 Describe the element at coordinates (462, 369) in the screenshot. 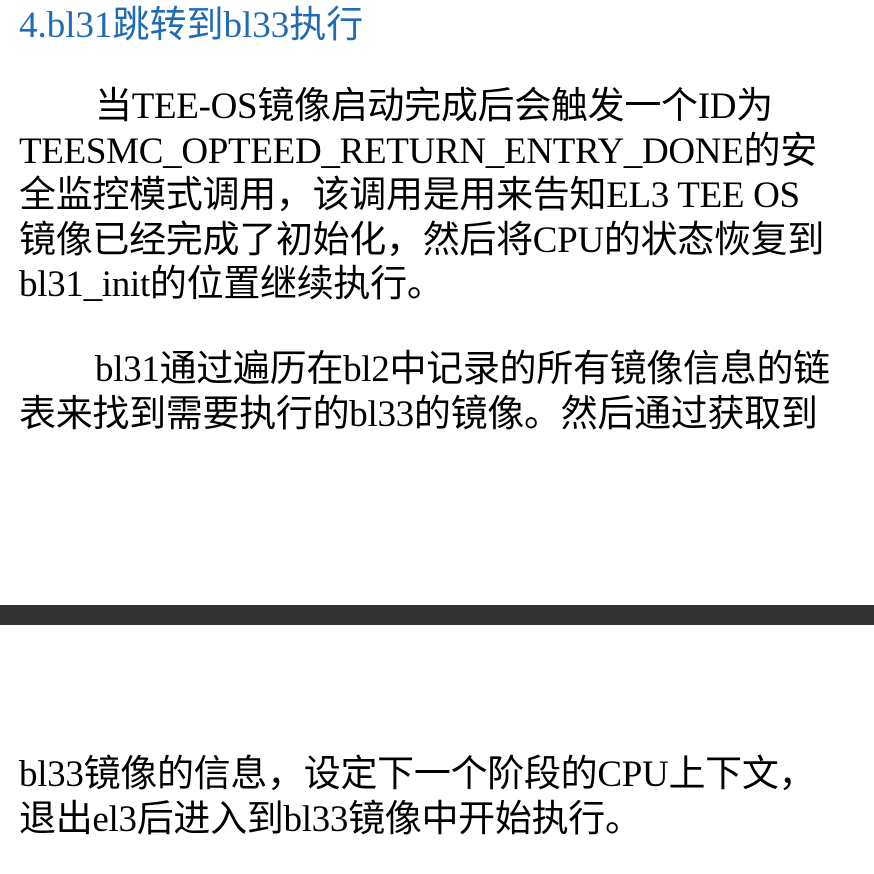

I see `text-line: bl31通过遍历在bl2中记录的所有镜像信息的链` at that location.